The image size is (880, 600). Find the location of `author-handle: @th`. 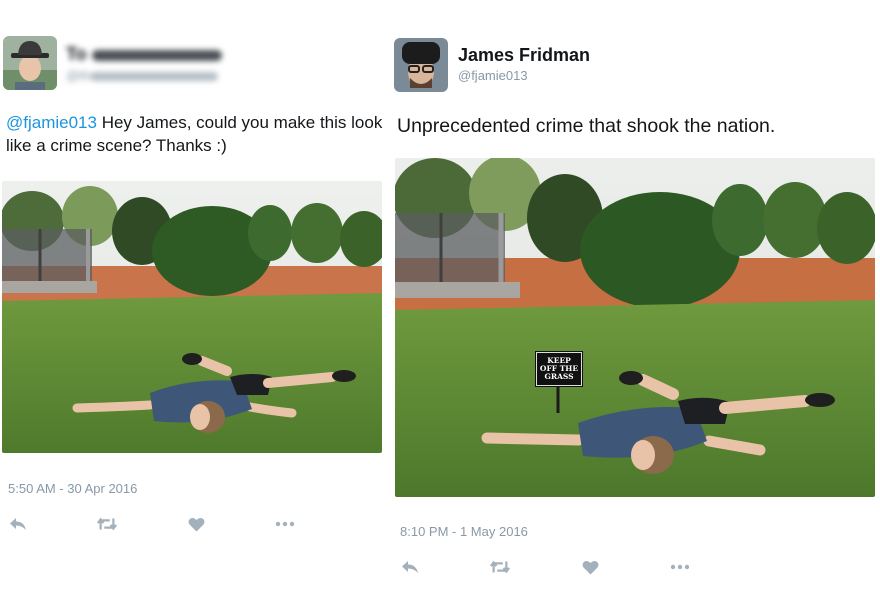

author-handle: @th is located at coordinates (78, 75).